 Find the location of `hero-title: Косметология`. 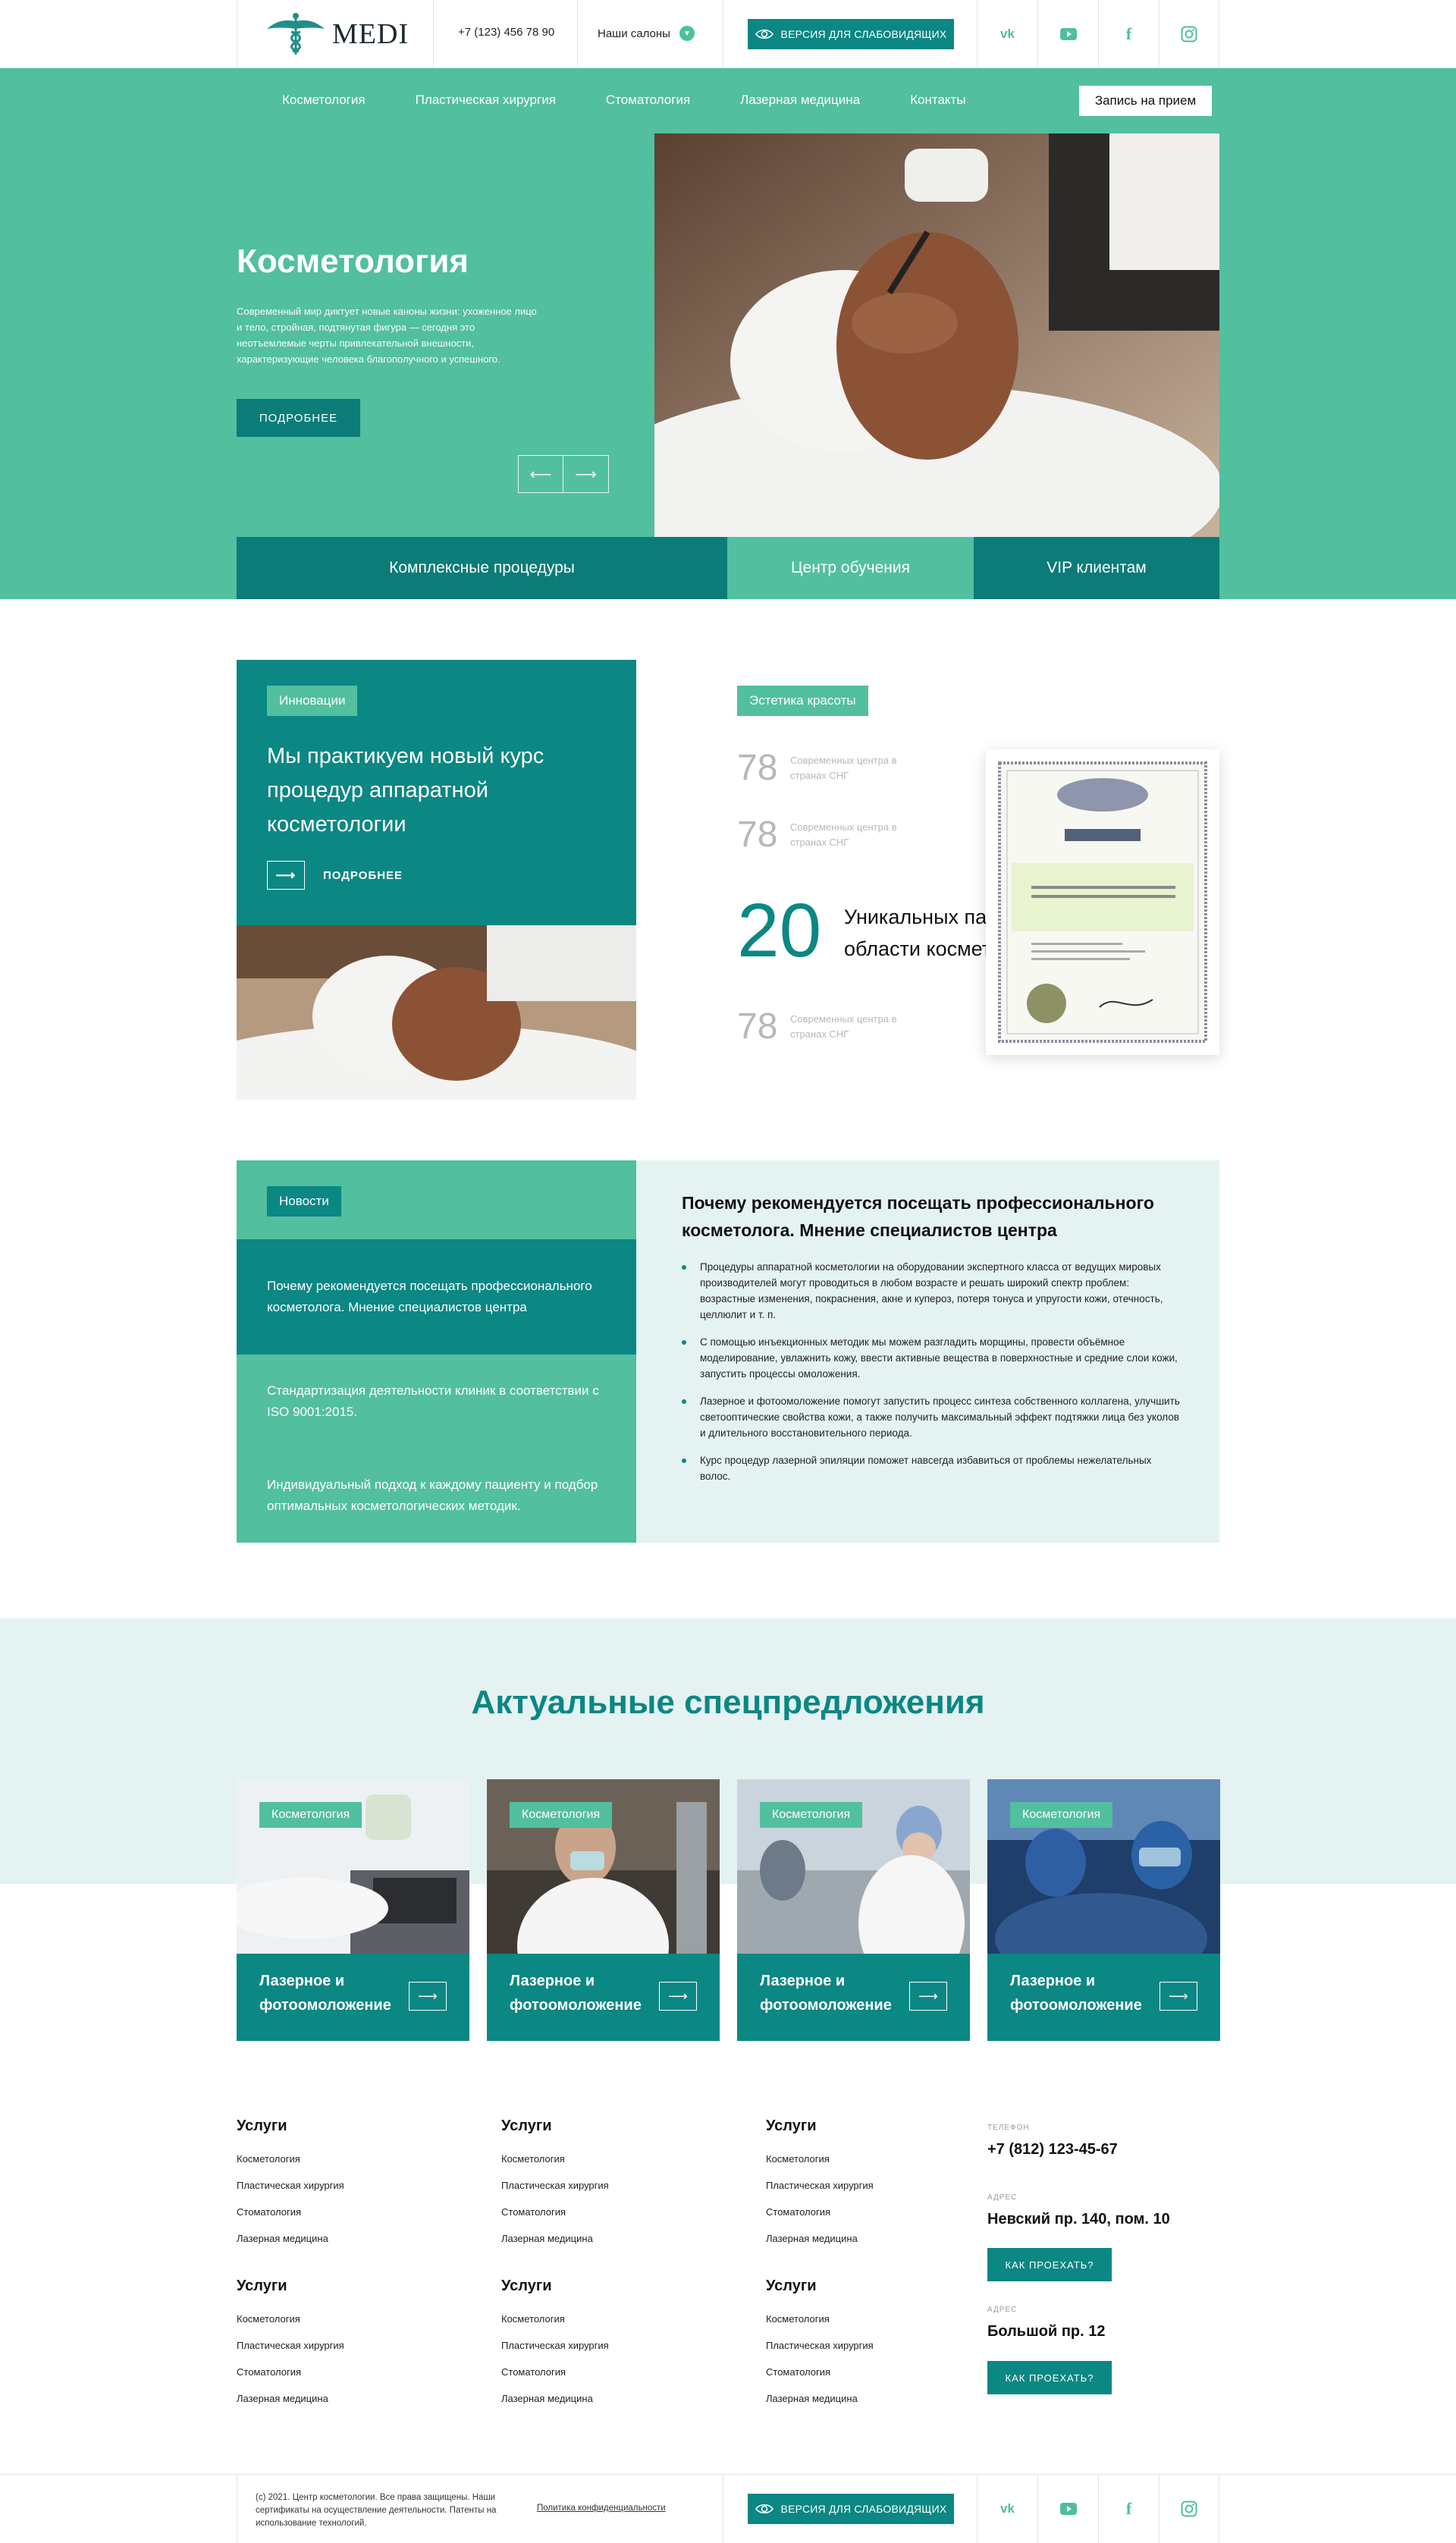

hero-title: Косметология is located at coordinates (353, 261).